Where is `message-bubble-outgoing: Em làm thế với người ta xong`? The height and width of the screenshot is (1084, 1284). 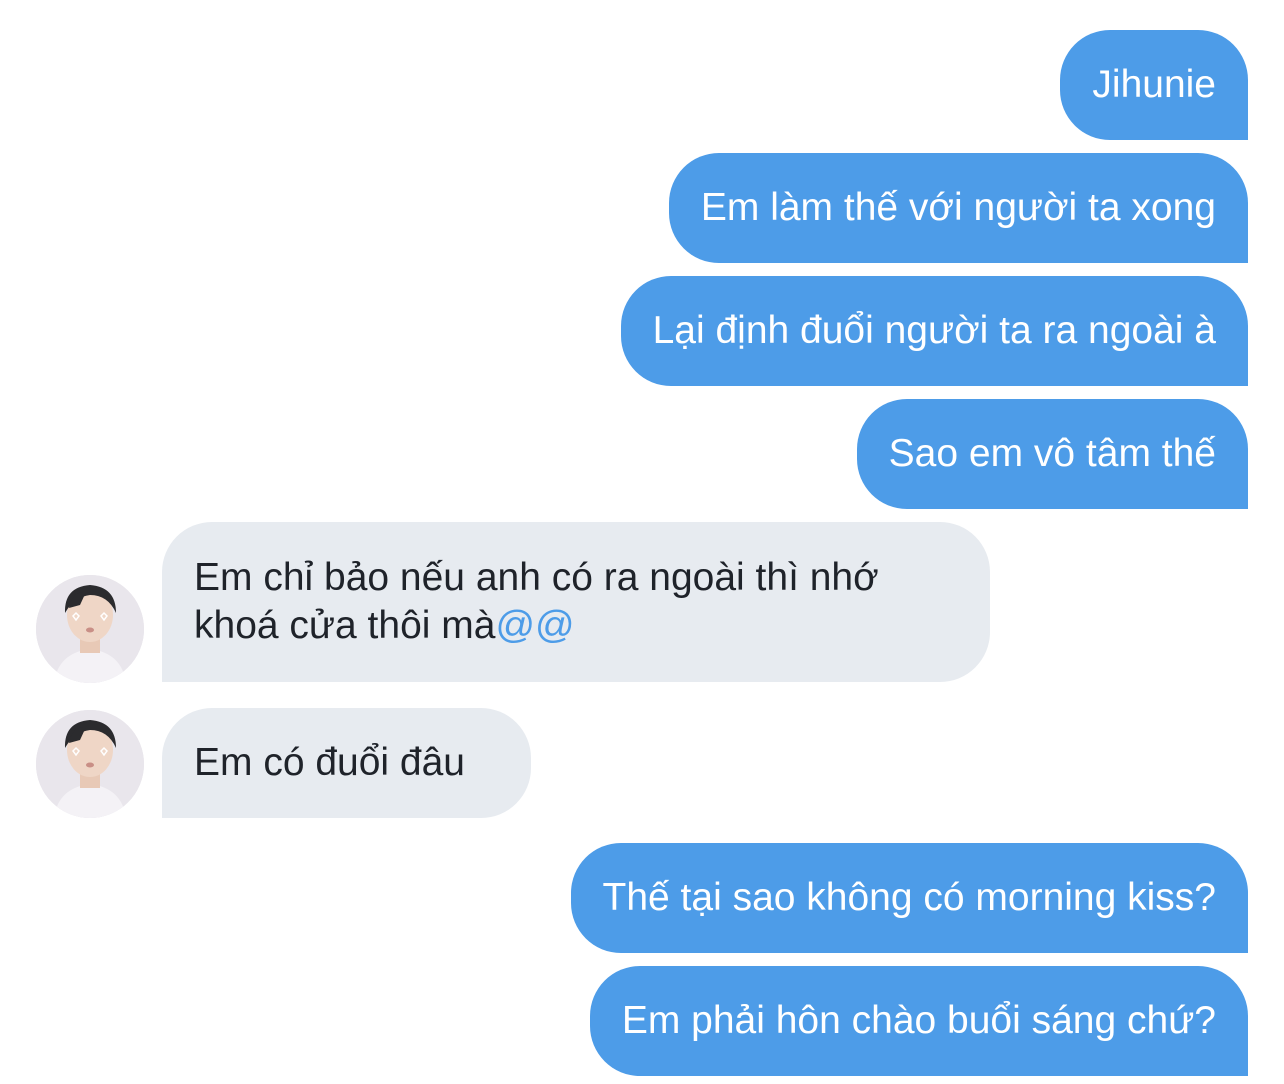 message-bubble-outgoing: Em làm thế với người ta xong is located at coordinates (958, 208).